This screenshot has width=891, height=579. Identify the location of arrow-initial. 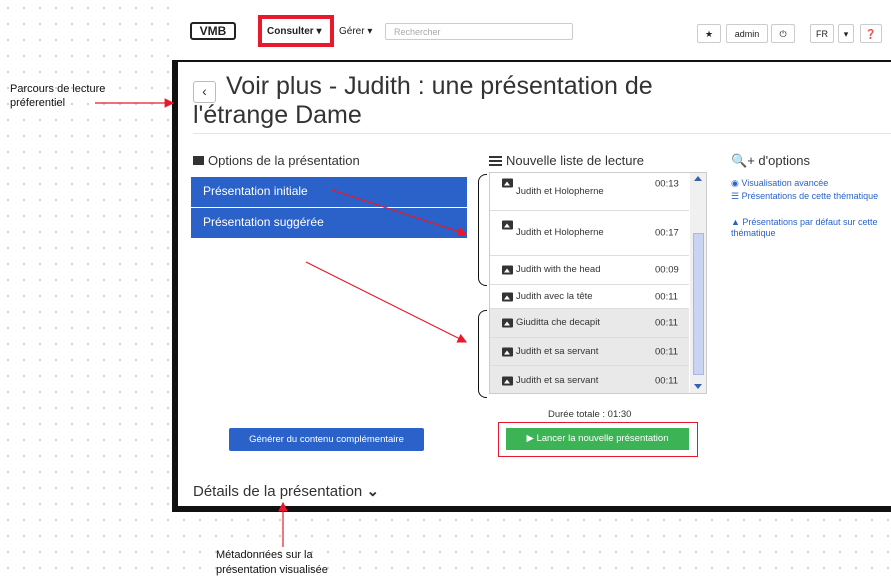
(399, 212).